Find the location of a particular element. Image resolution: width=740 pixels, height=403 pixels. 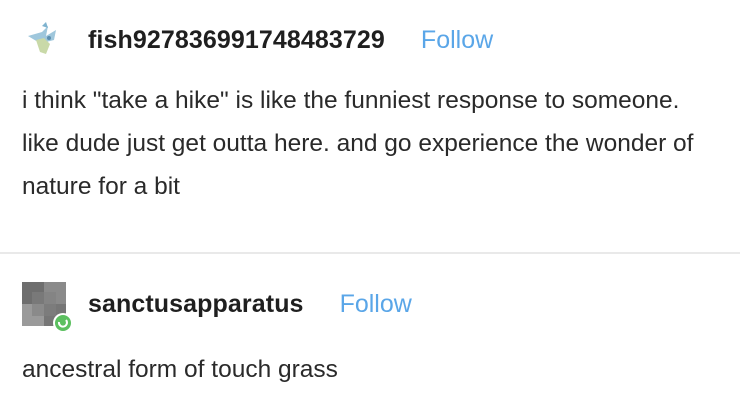

post-header: sanctusapparatus Follow is located at coordinates (217, 307).